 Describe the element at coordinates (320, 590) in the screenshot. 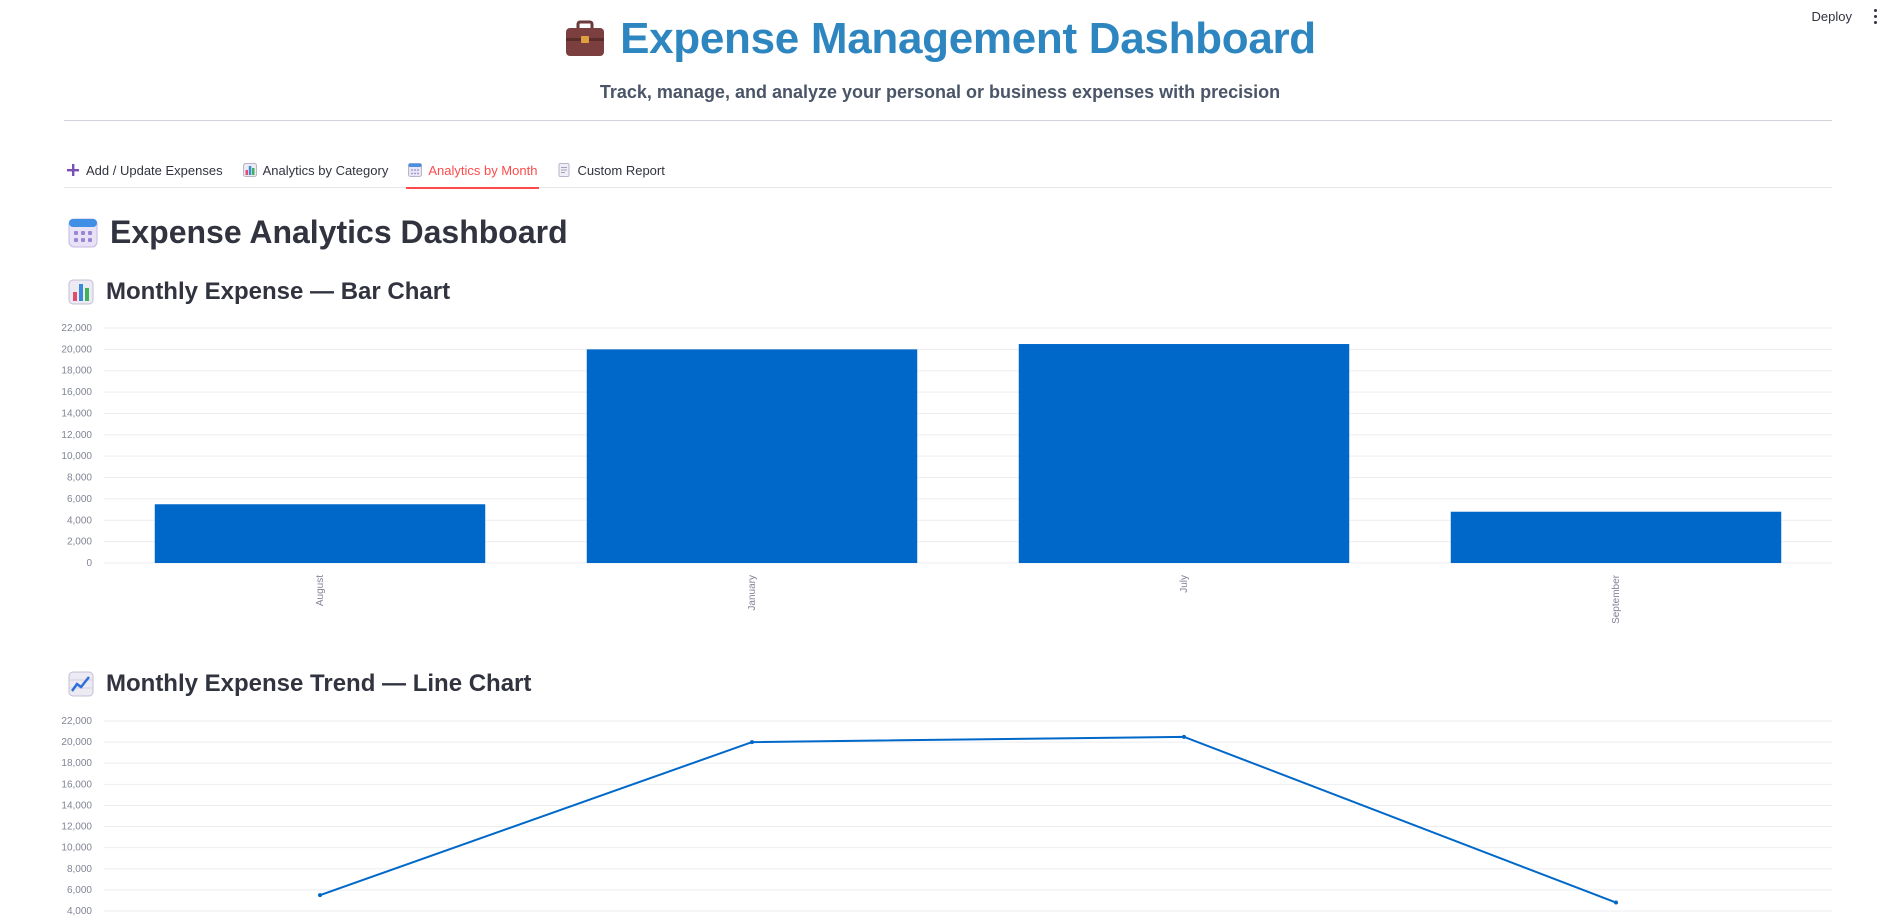

I see `x-tick-label: August` at that location.